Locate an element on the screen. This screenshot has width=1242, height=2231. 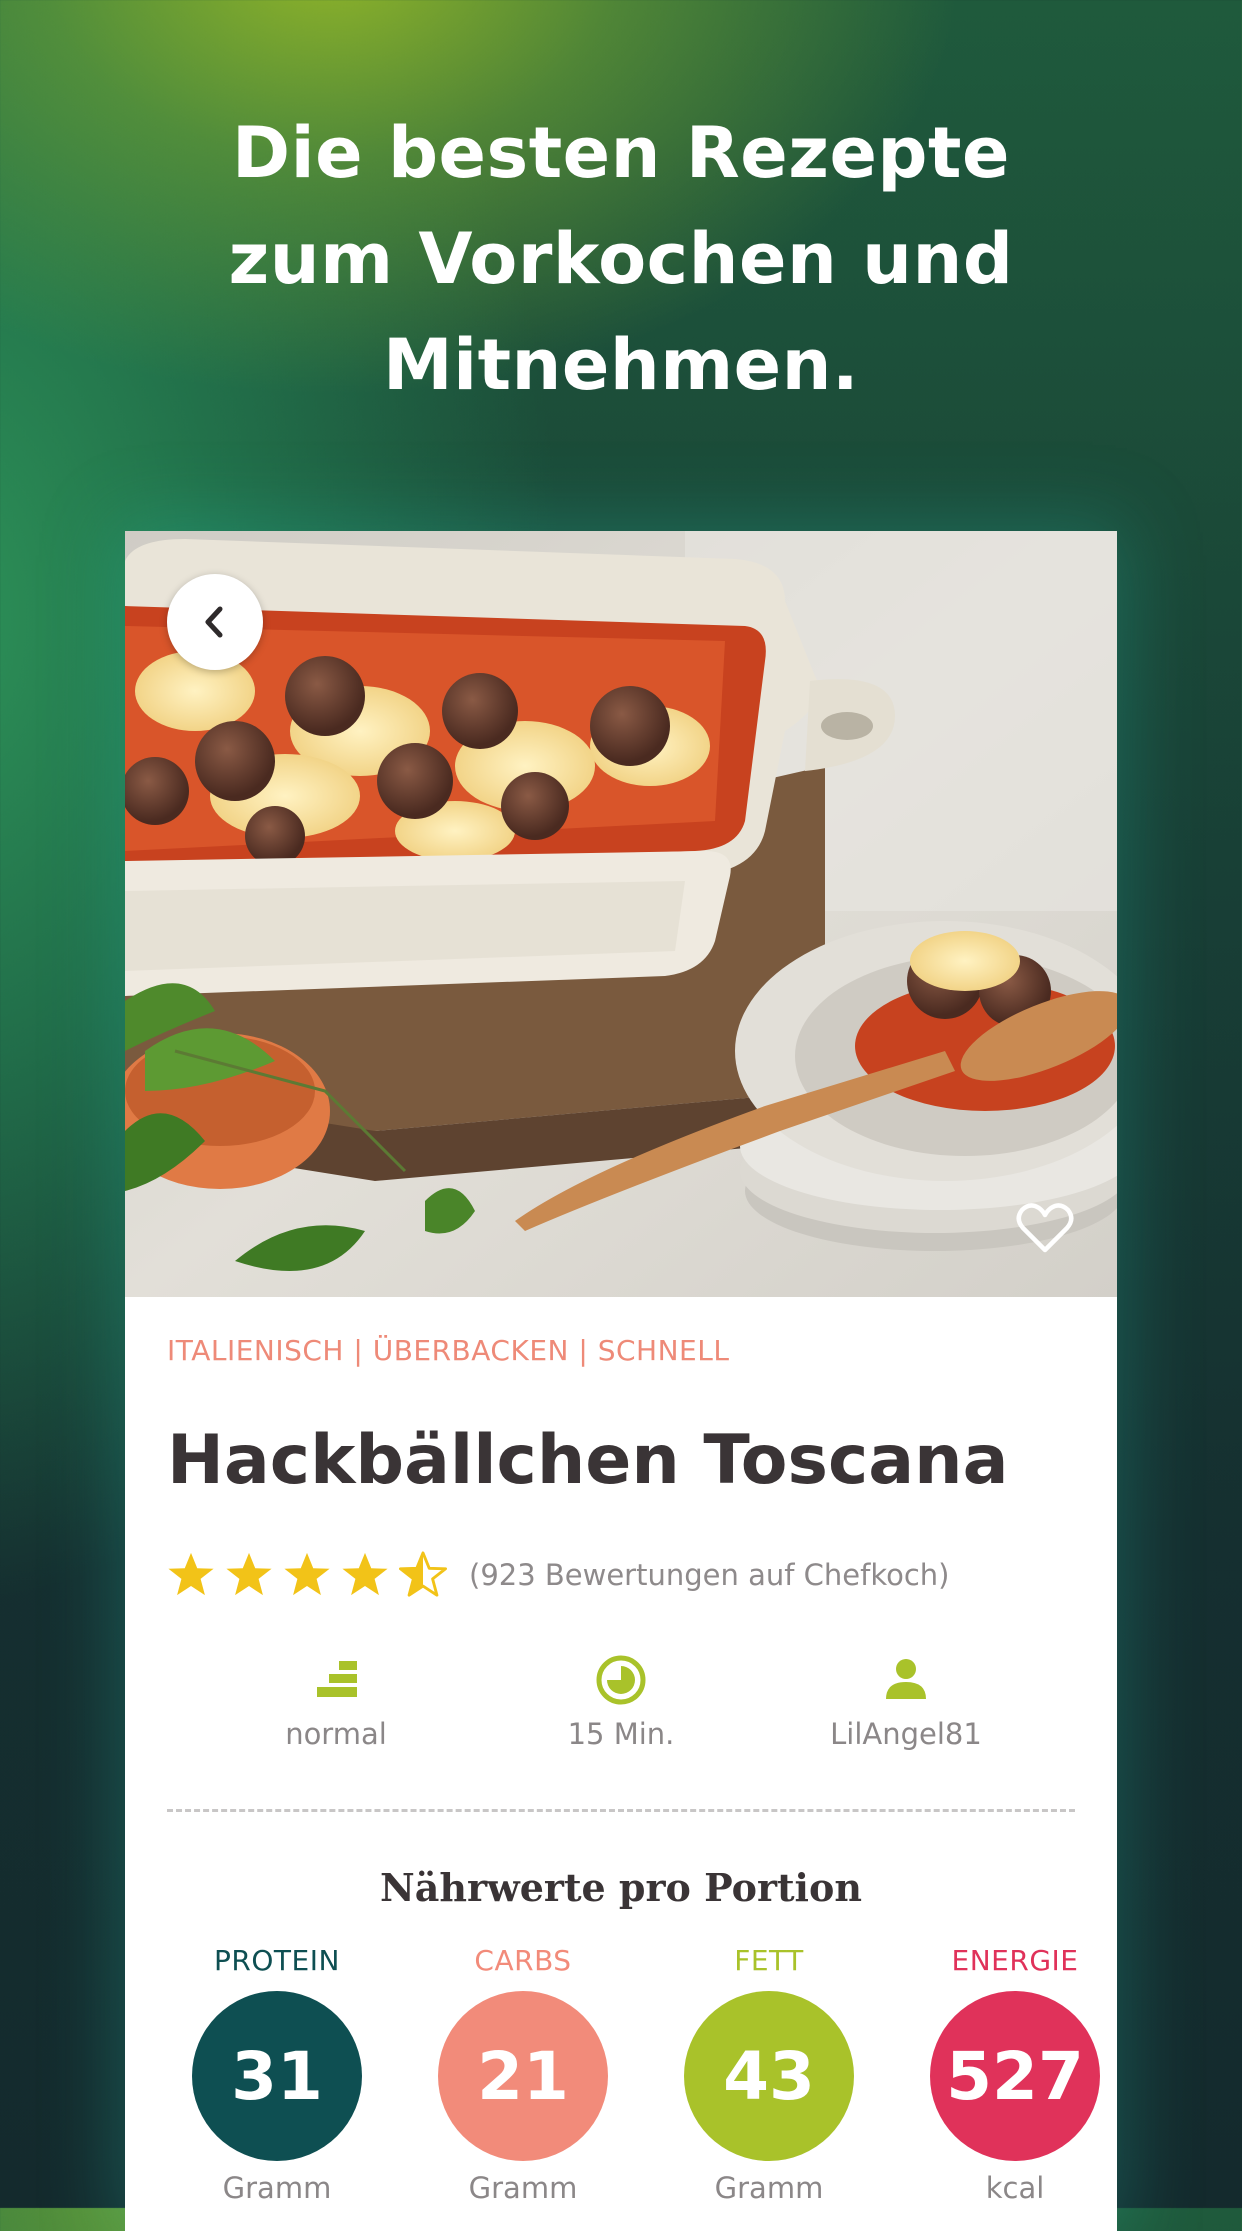
rating-stars is located at coordinates (307, 1575).